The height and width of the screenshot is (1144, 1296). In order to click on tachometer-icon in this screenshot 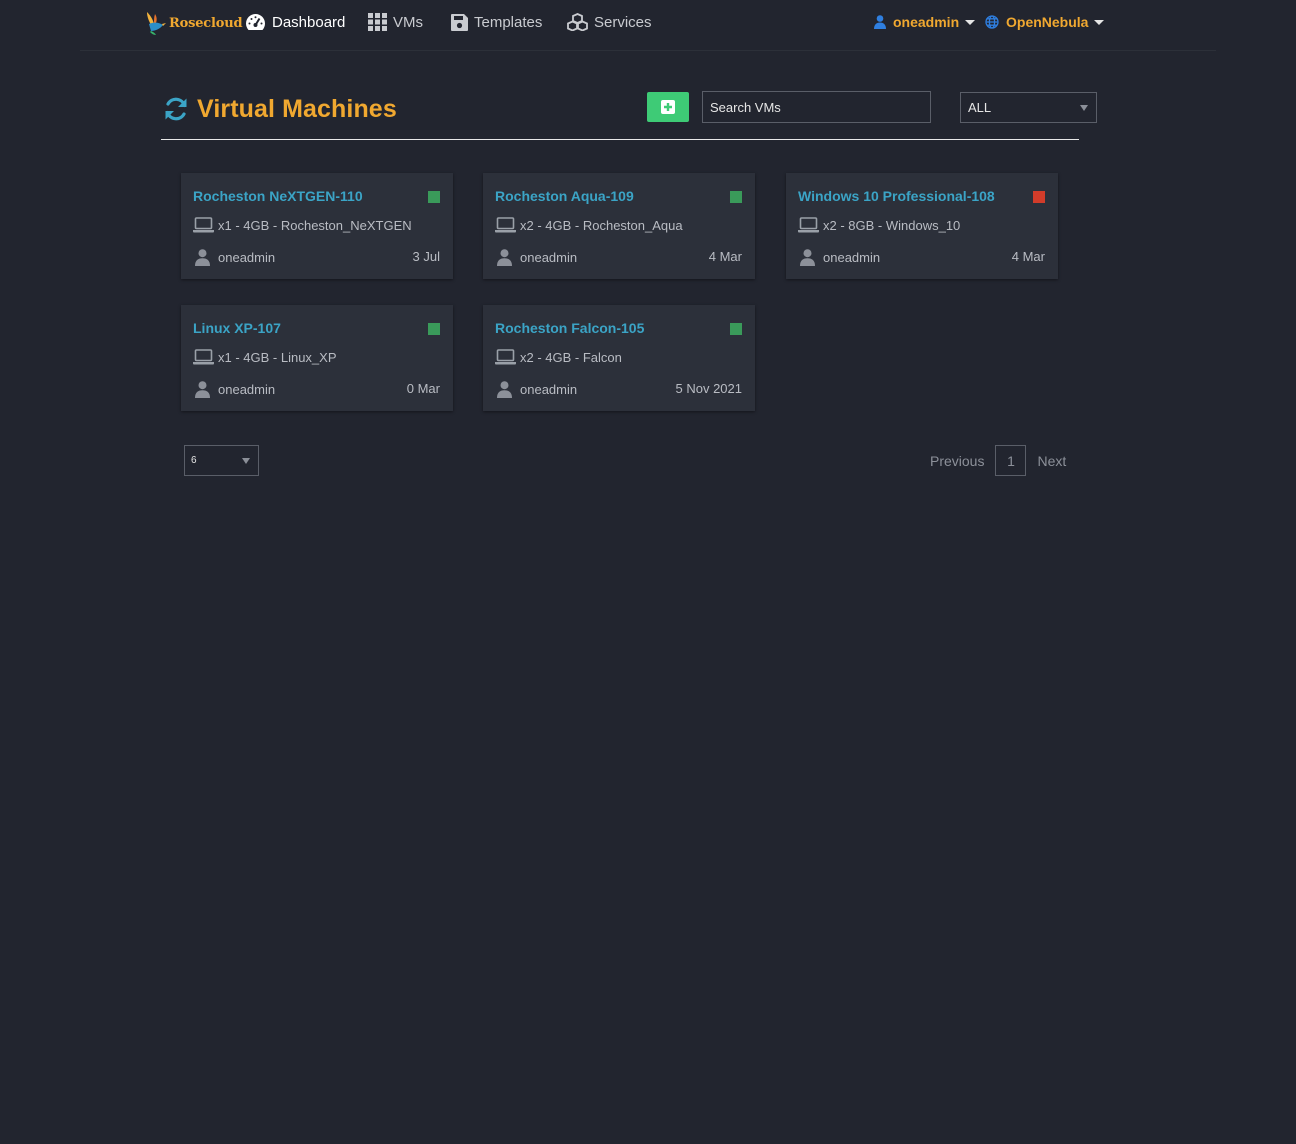, I will do `click(255, 22)`.